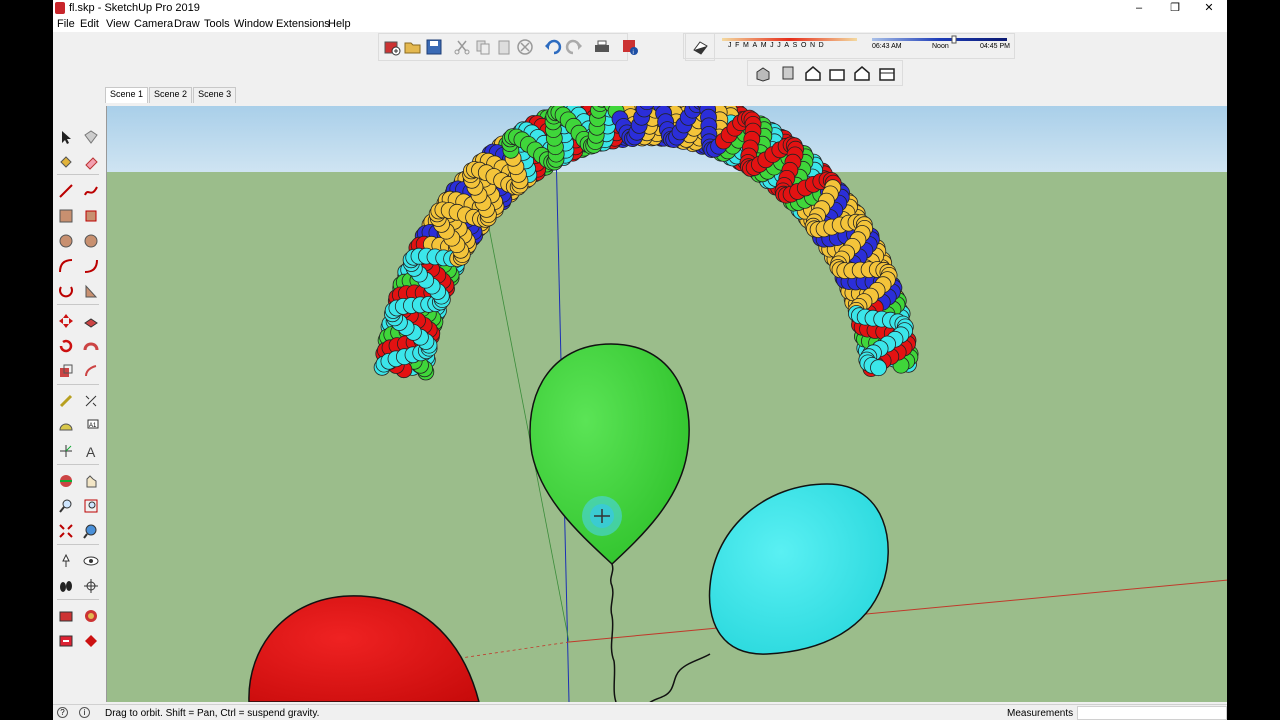  I want to click on arc-icon, so click(65, 265).